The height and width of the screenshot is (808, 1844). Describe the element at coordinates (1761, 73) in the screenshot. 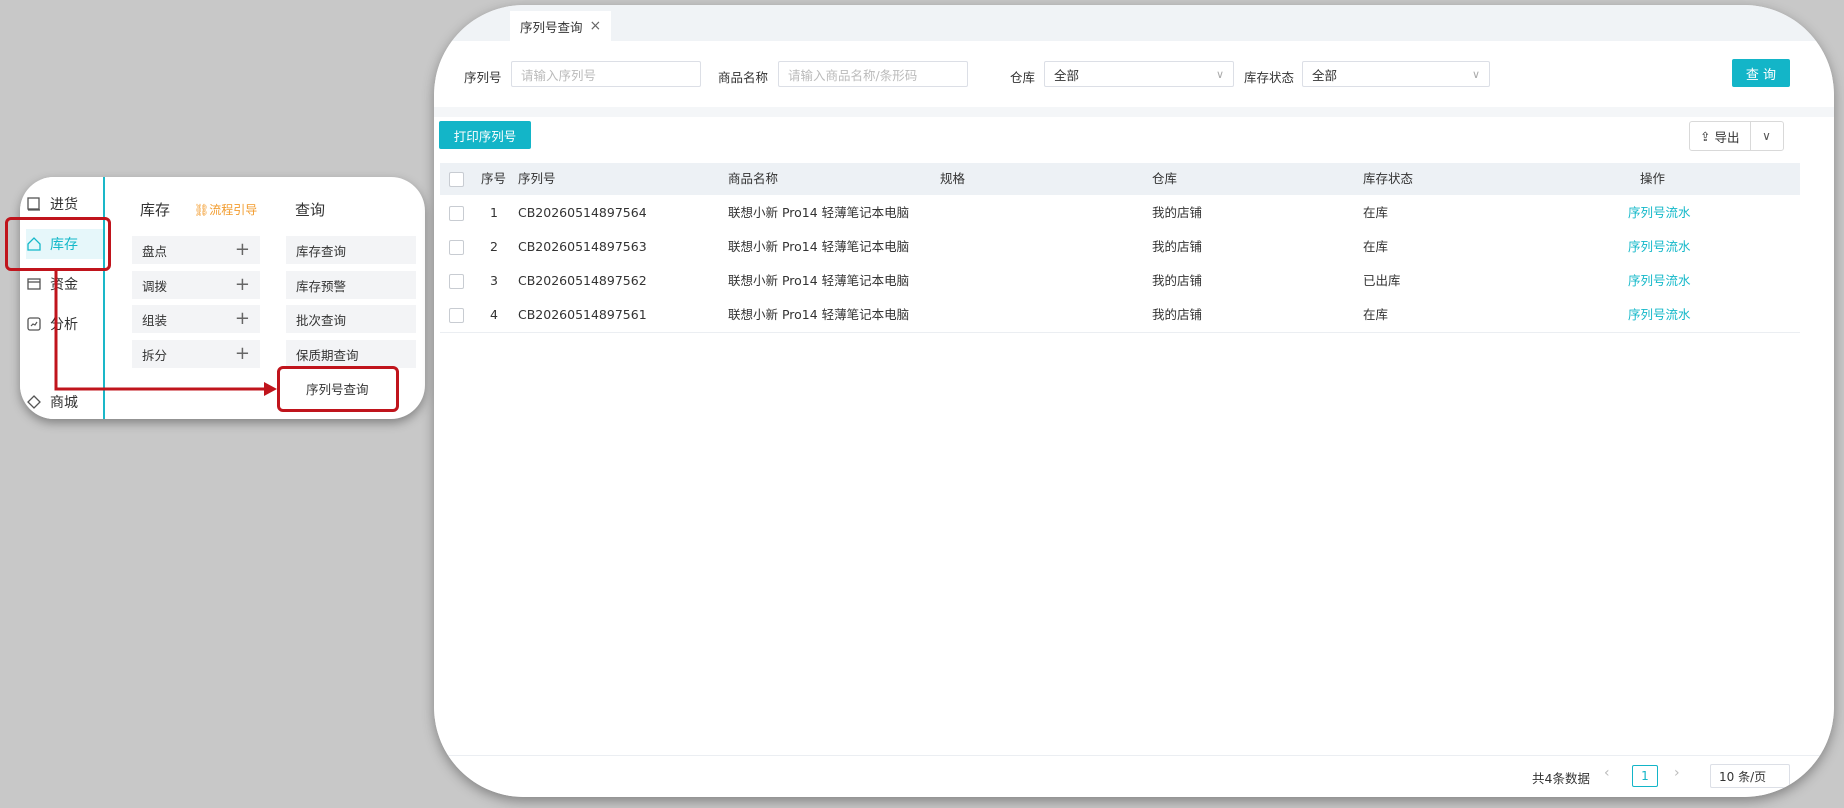

I see `query-button: 查 询` at that location.